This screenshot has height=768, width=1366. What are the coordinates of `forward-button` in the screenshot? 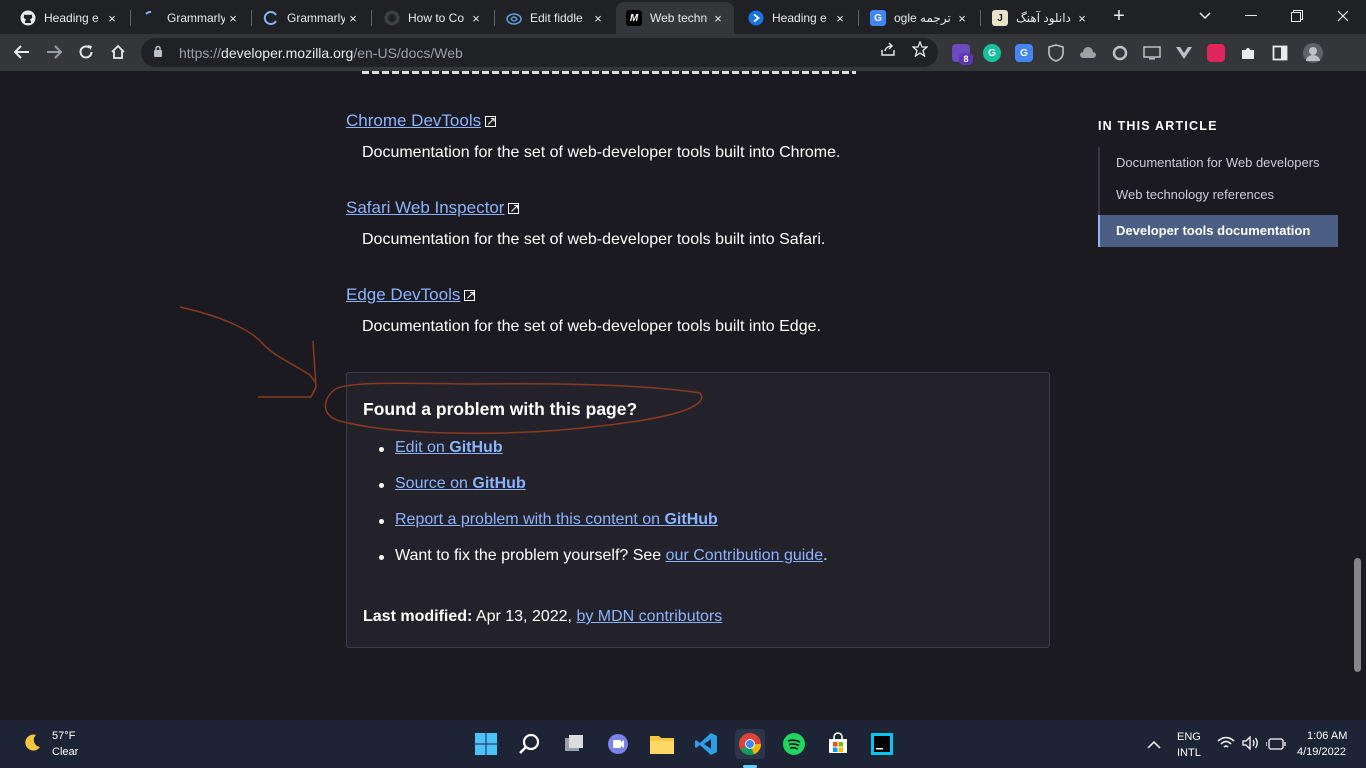 It's located at (54, 52).